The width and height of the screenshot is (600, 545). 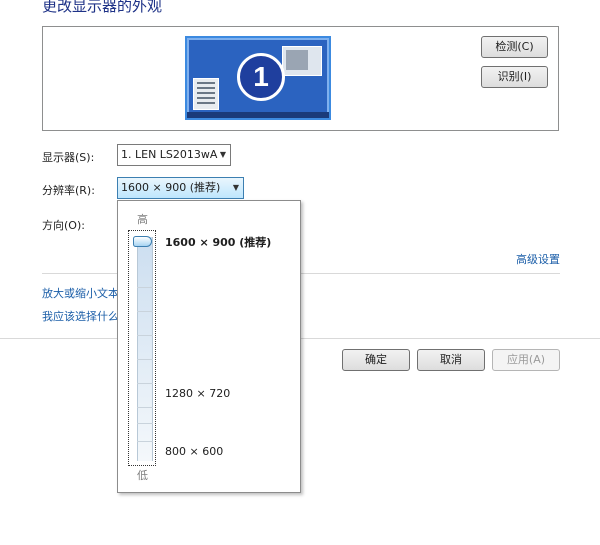 What do you see at coordinates (451, 360) in the screenshot?
I see `cancel-button: 取消` at bounding box center [451, 360].